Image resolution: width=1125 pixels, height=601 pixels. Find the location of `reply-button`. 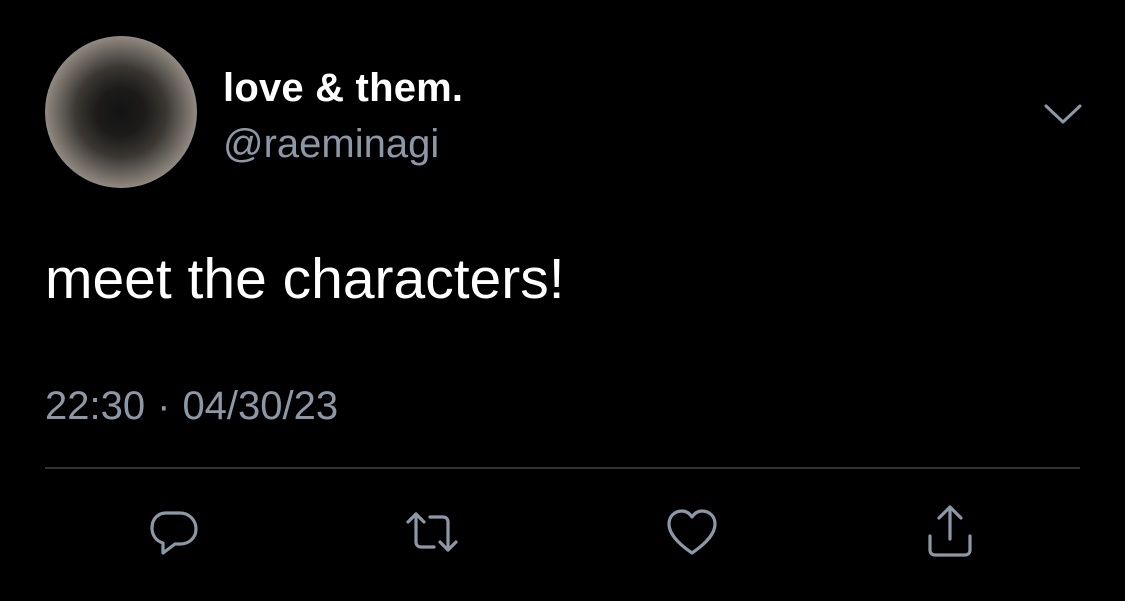

reply-button is located at coordinates (174, 532).